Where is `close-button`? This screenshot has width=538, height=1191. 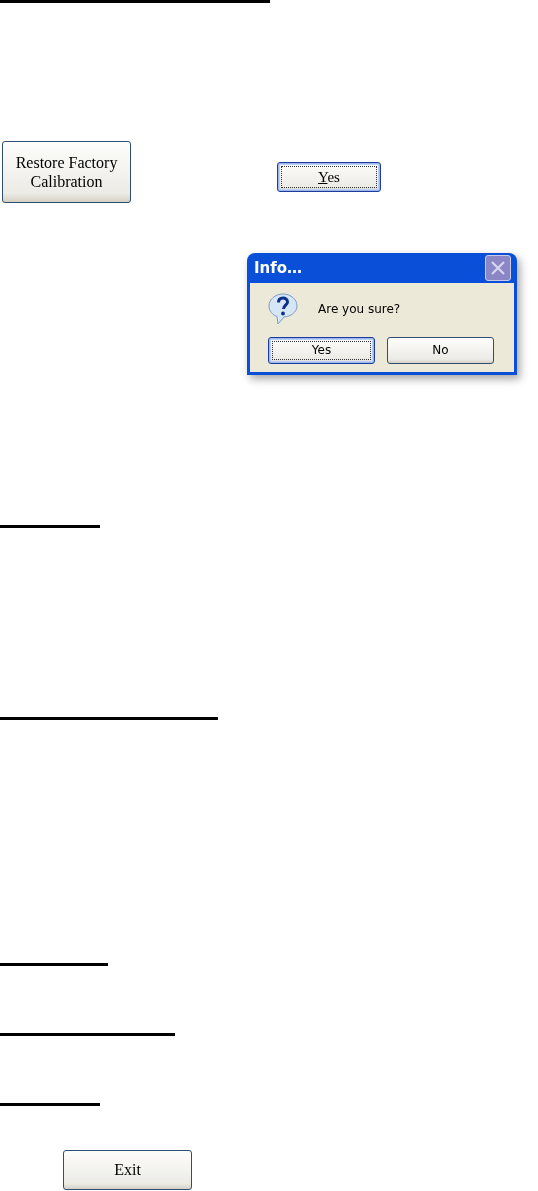
close-button is located at coordinates (498, 268).